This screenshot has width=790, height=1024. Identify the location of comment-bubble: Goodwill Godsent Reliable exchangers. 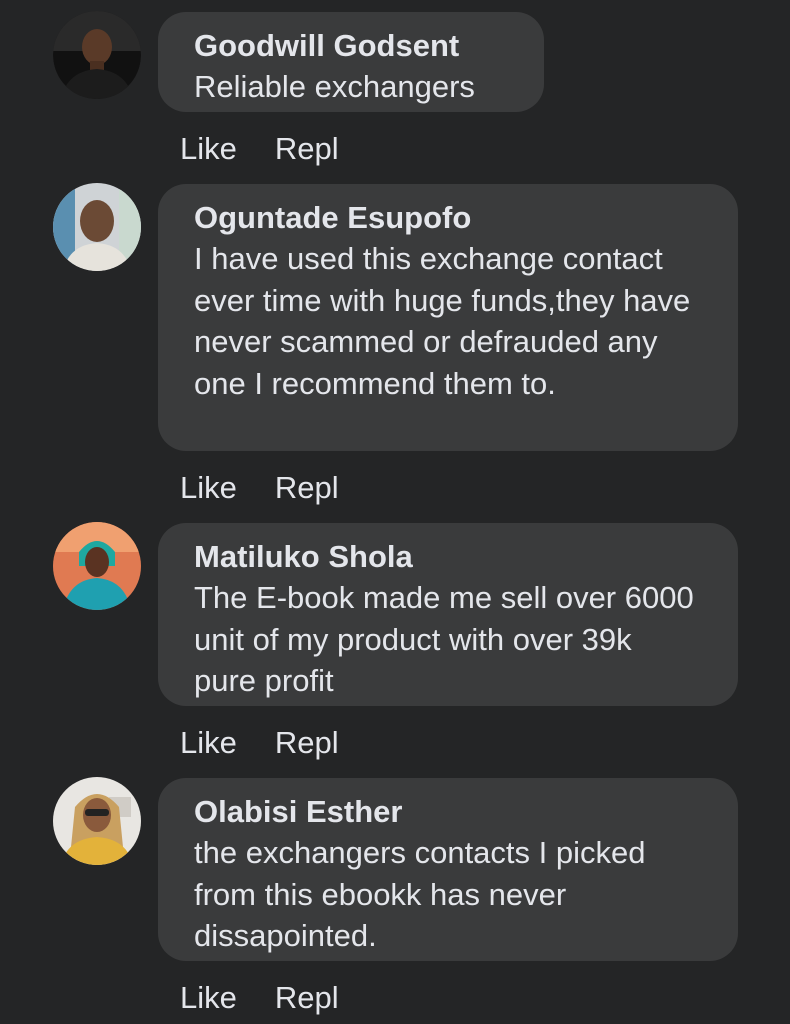
(351, 62).